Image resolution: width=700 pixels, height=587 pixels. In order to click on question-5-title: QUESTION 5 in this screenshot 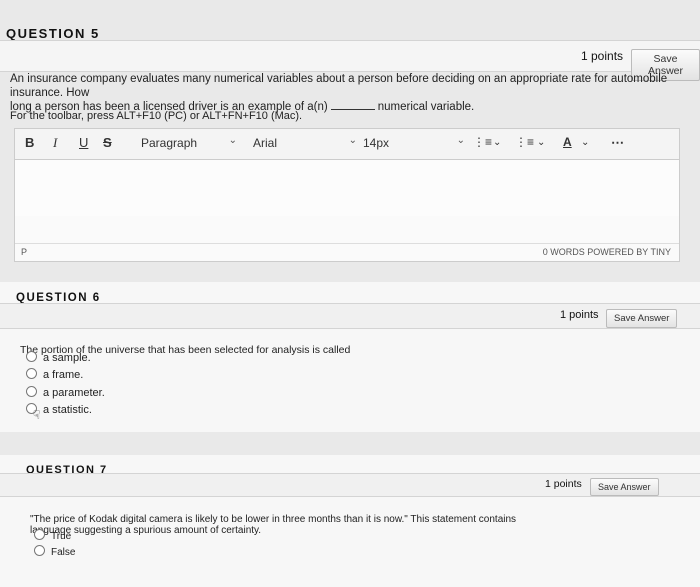, I will do `click(53, 33)`.